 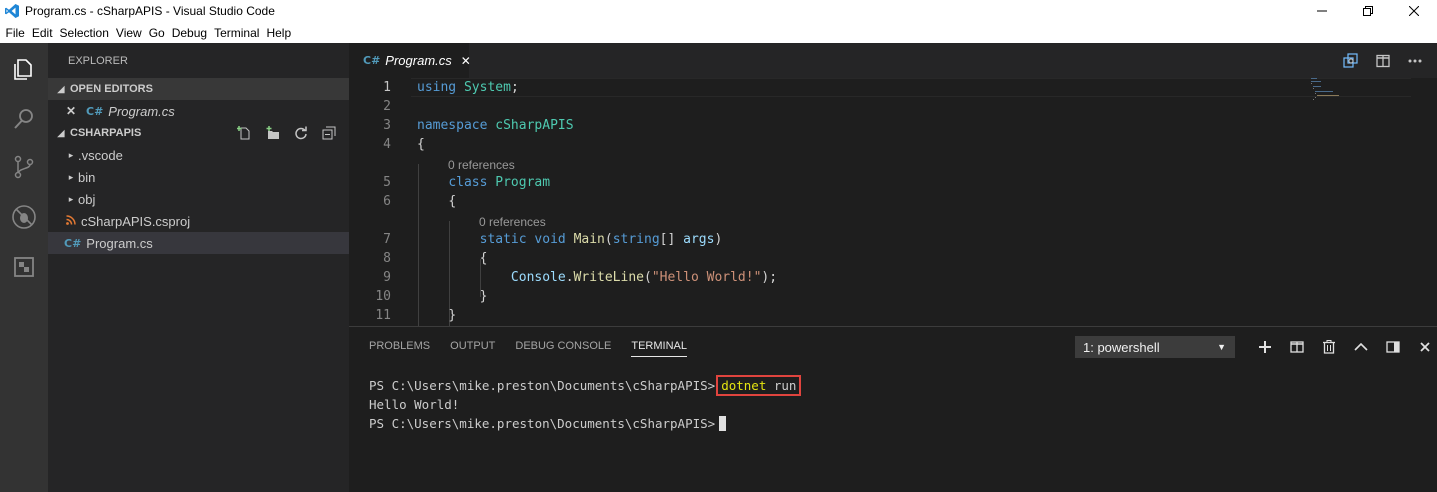 I want to click on command-args: run, so click(x=781, y=385).